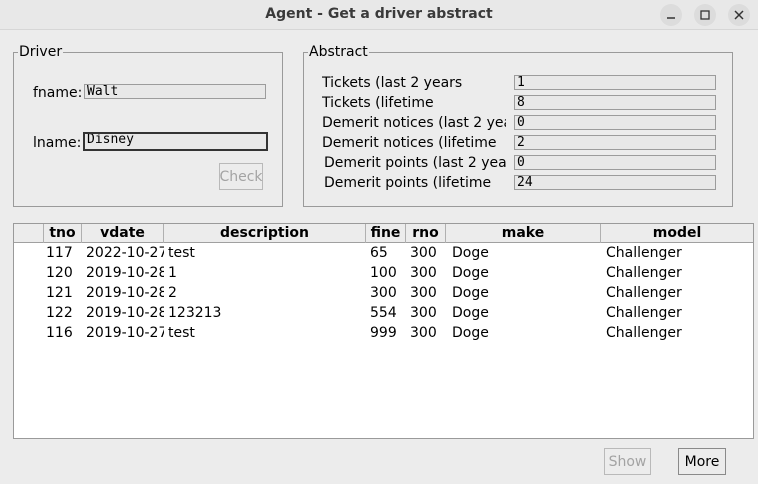 The image size is (758, 484). Describe the element at coordinates (59, 333) in the screenshot. I see `cell-tno: 116` at that location.